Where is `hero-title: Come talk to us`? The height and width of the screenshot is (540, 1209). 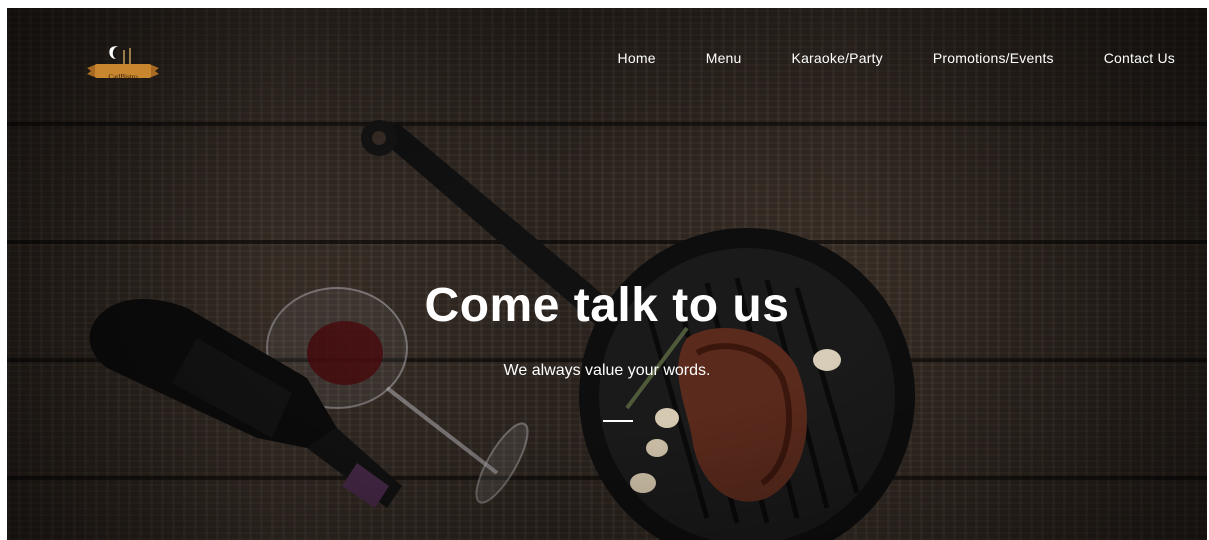
hero-title: Come talk to us is located at coordinates (607, 305).